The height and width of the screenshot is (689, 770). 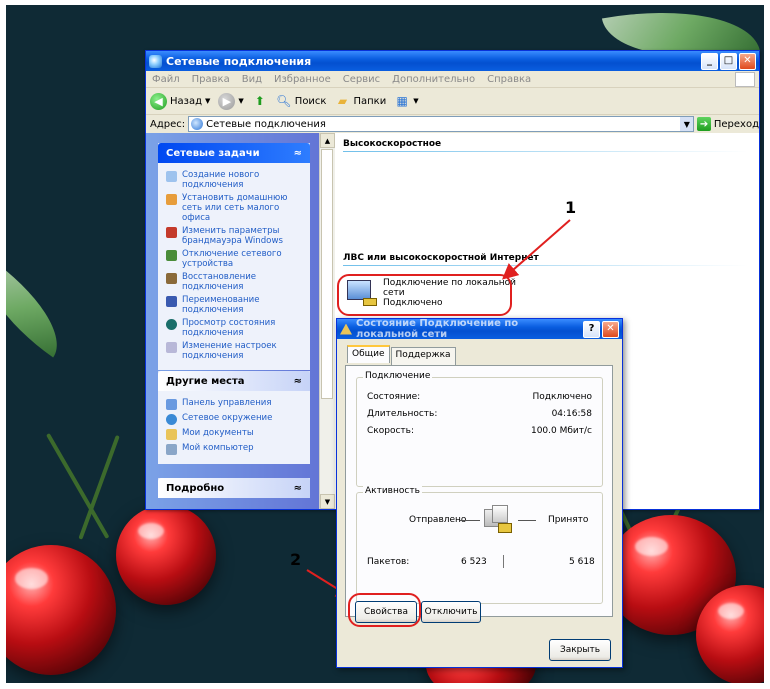 I want to click on dialog-tabs: Общие Поддержка, so click(x=402, y=355).